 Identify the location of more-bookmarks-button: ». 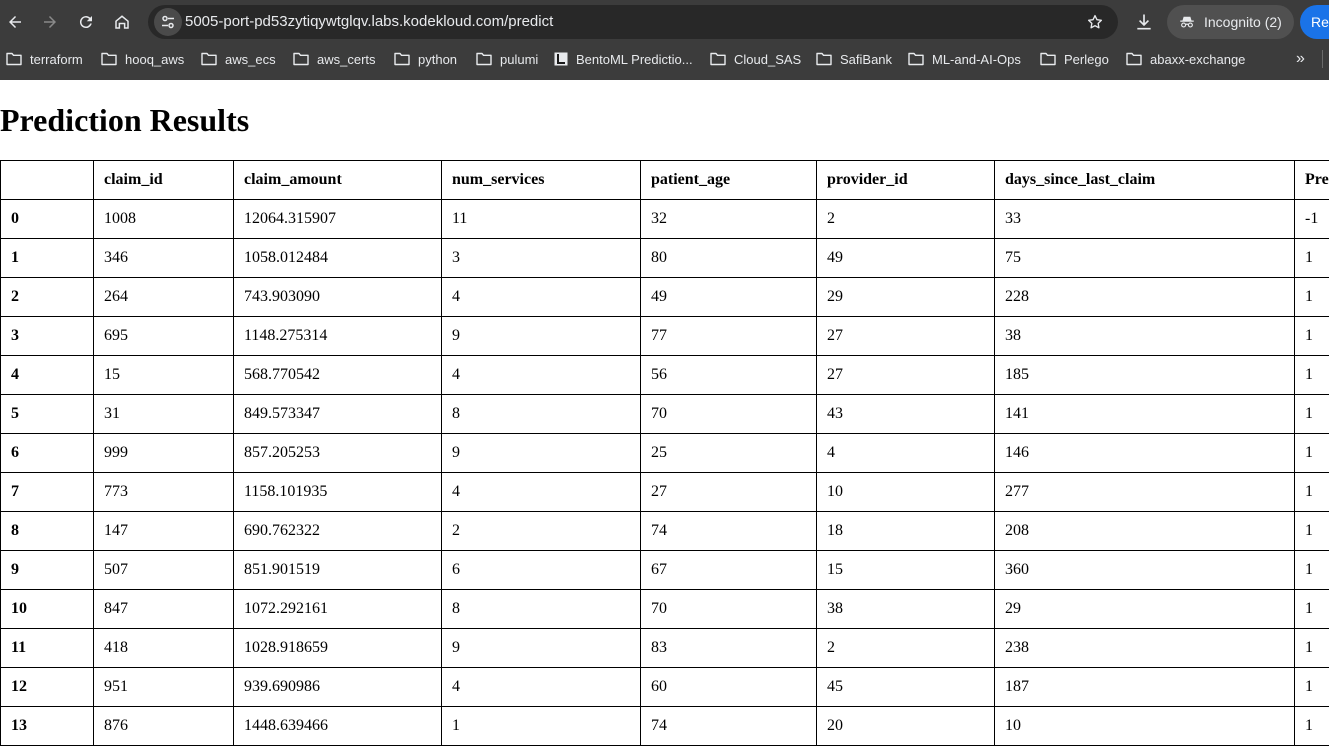
(1300, 59).